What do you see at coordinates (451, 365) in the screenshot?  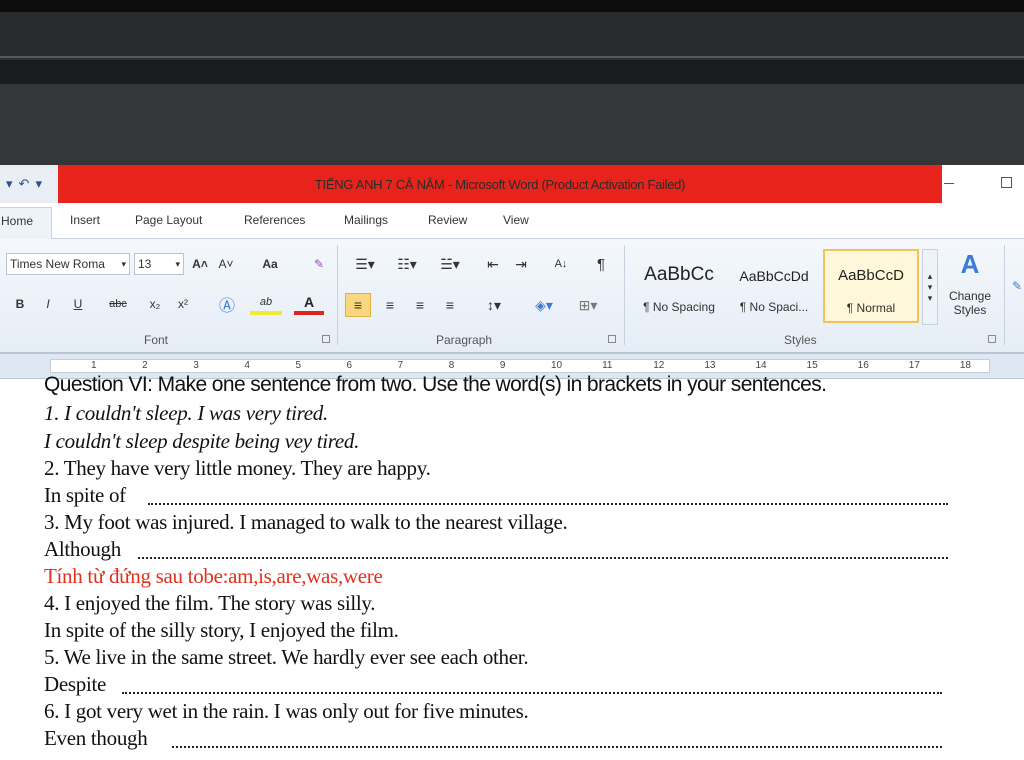 I see `ruler-number: 8` at bounding box center [451, 365].